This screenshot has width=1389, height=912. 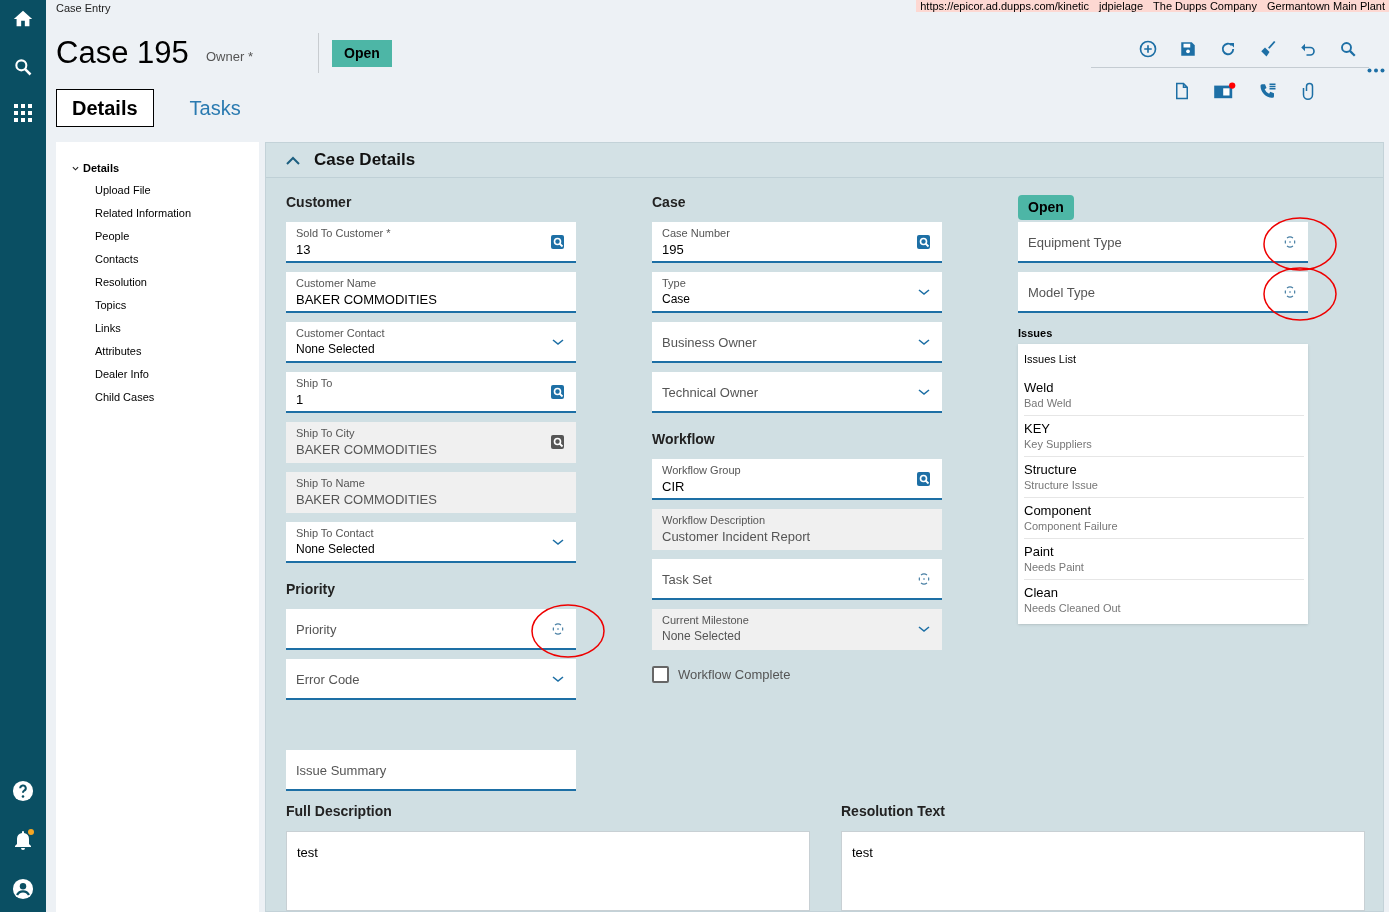 What do you see at coordinates (1054, 567) in the screenshot?
I see `list-item-subtitle: Needs Paint` at bounding box center [1054, 567].